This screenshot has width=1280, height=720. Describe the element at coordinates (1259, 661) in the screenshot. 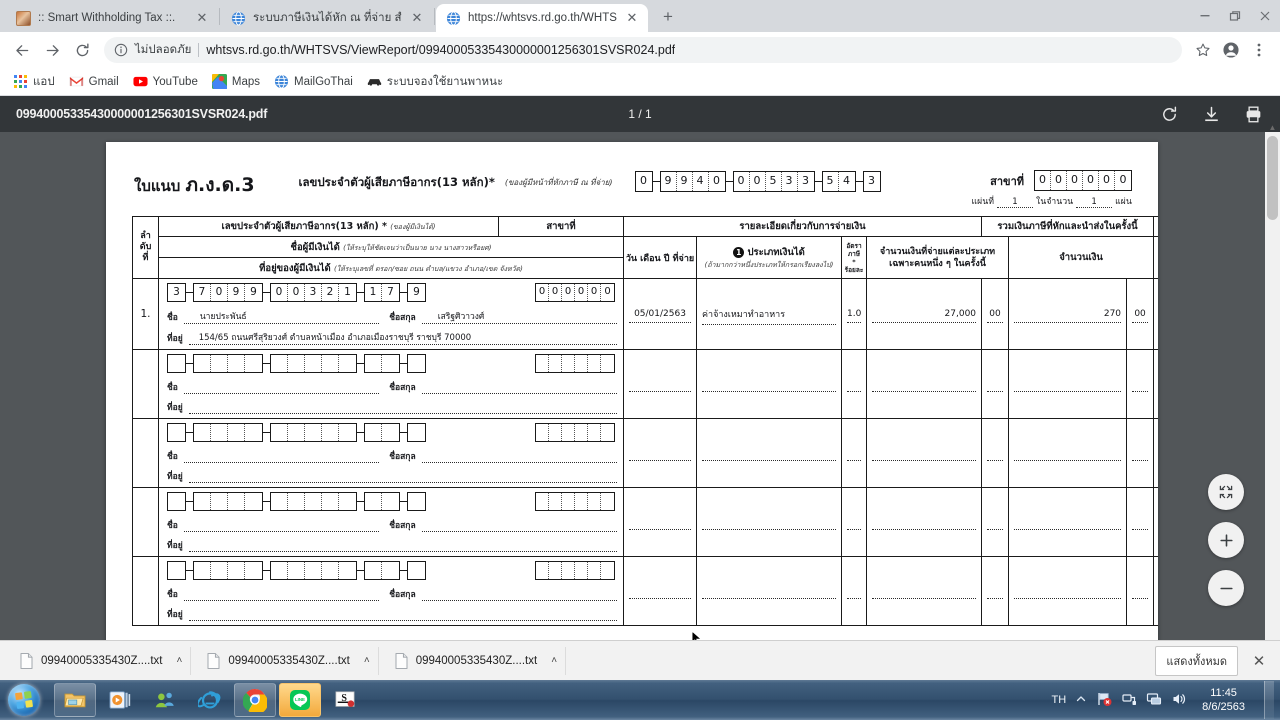

I see `close-downloads-bar-icon: ✕` at that location.